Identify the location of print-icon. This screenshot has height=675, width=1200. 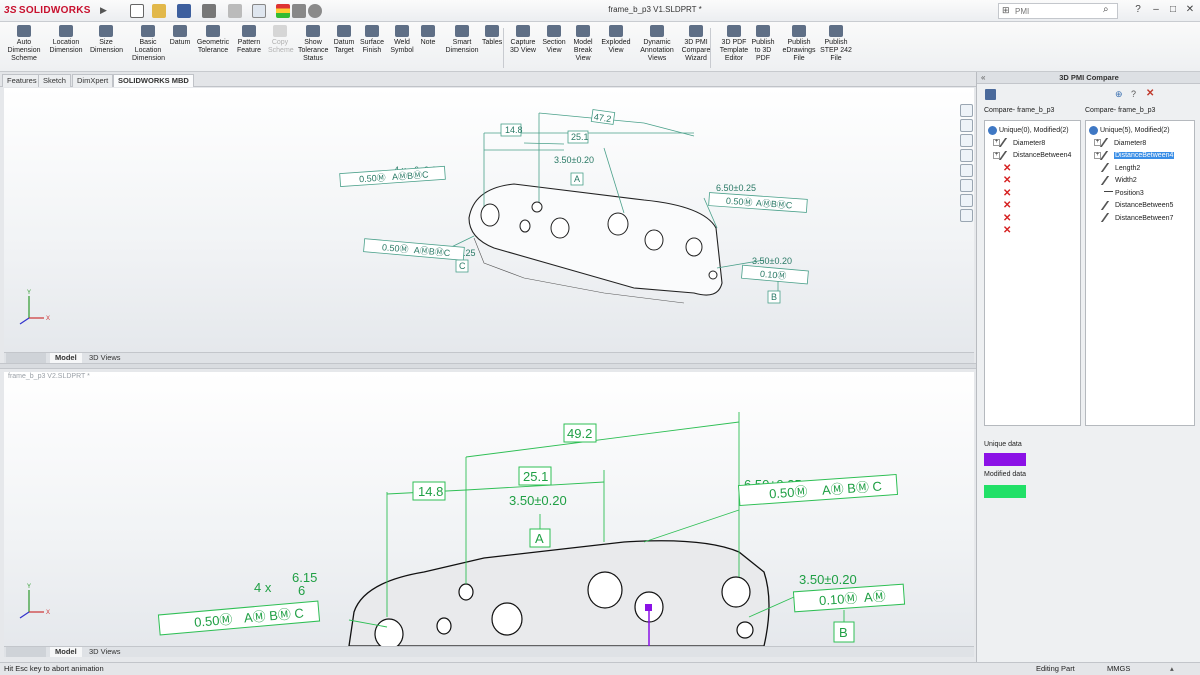
(209, 11).